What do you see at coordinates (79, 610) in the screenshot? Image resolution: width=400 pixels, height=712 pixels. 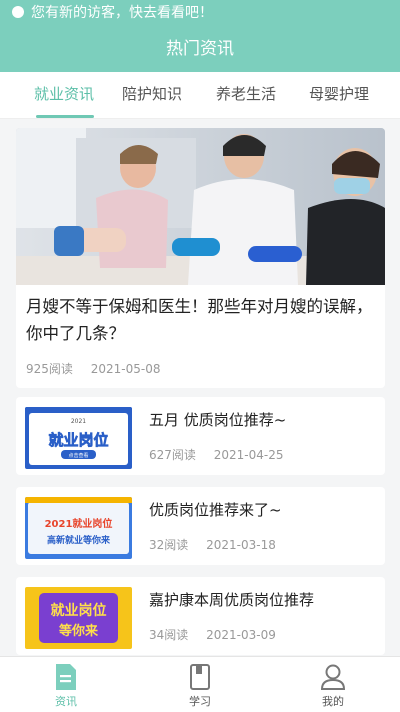 I see `thumb-line1: 就业岗位` at bounding box center [79, 610].